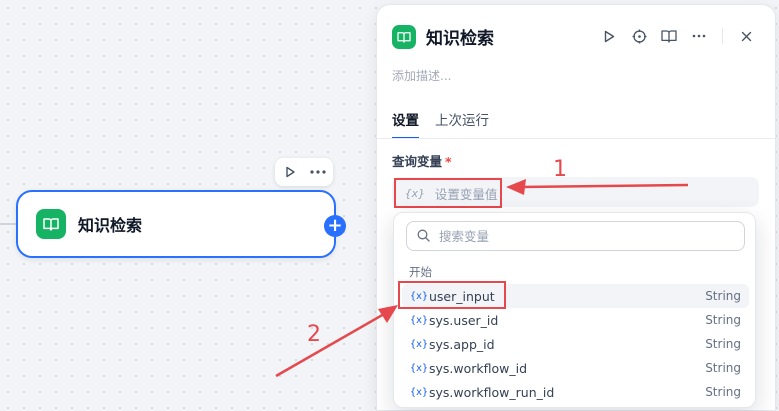 This screenshot has width=779, height=411. Describe the element at coordinates (405, 124) in the screenshot. I see `tab-settings: 设置` at that location.